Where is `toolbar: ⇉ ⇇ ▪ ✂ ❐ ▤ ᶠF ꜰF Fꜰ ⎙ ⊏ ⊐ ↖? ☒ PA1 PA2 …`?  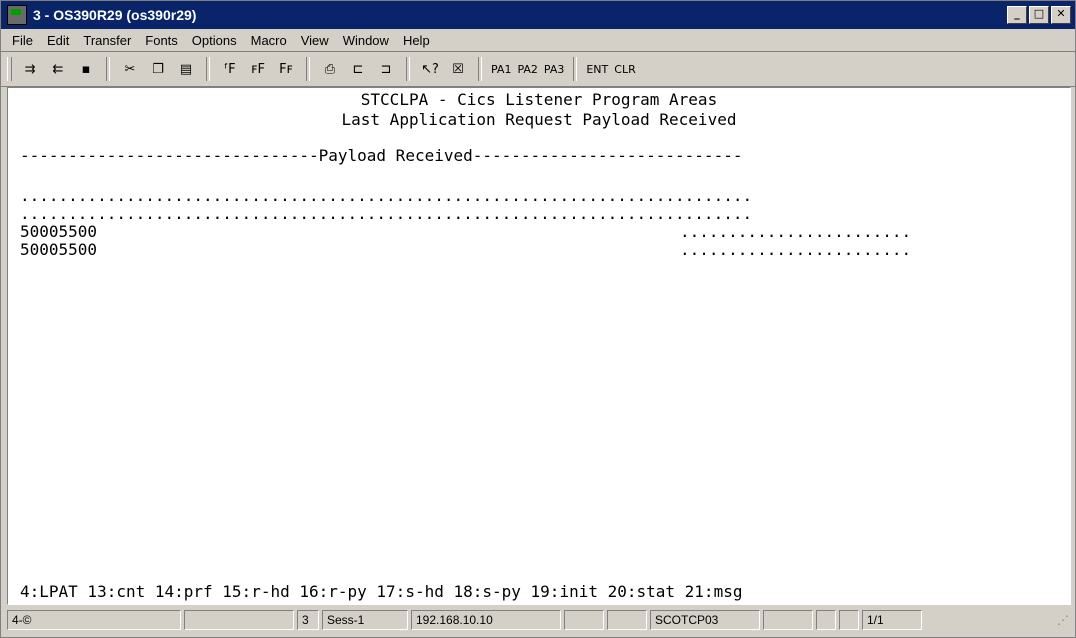
toolbar: ⇉ ⇇ ▪ ✂ ❐ ▤ ᶠF ꜰF Fꜰ ⎙ ⊏ ⊐ ↖? ☒ PA1 PA2 … is located at coordinates (538, 69).